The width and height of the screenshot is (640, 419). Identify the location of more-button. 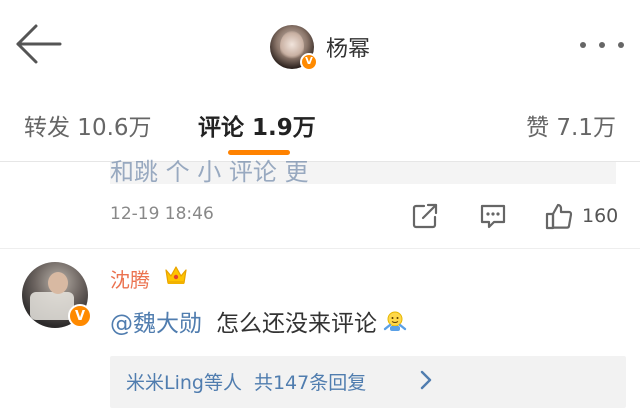
(602, 45).